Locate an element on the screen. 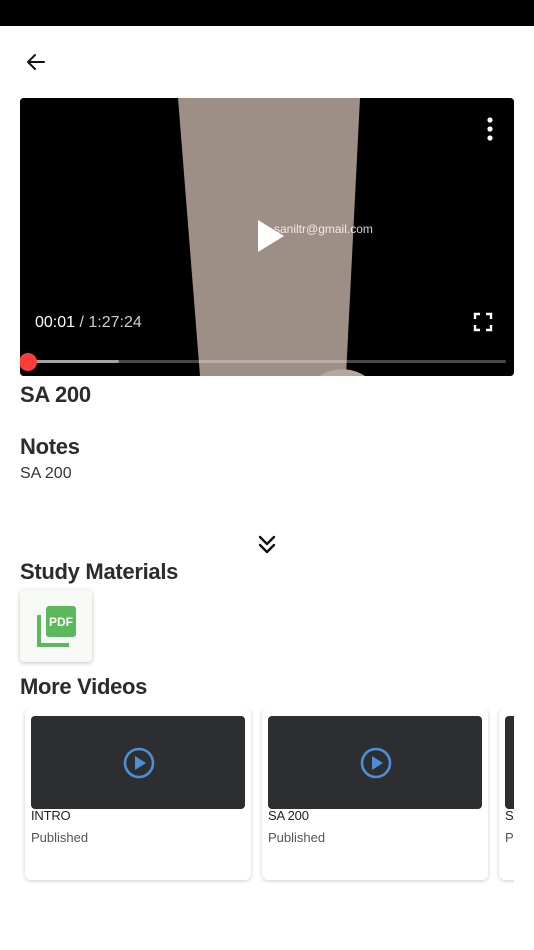  buffer-bar is located at coordinates (73, 361).